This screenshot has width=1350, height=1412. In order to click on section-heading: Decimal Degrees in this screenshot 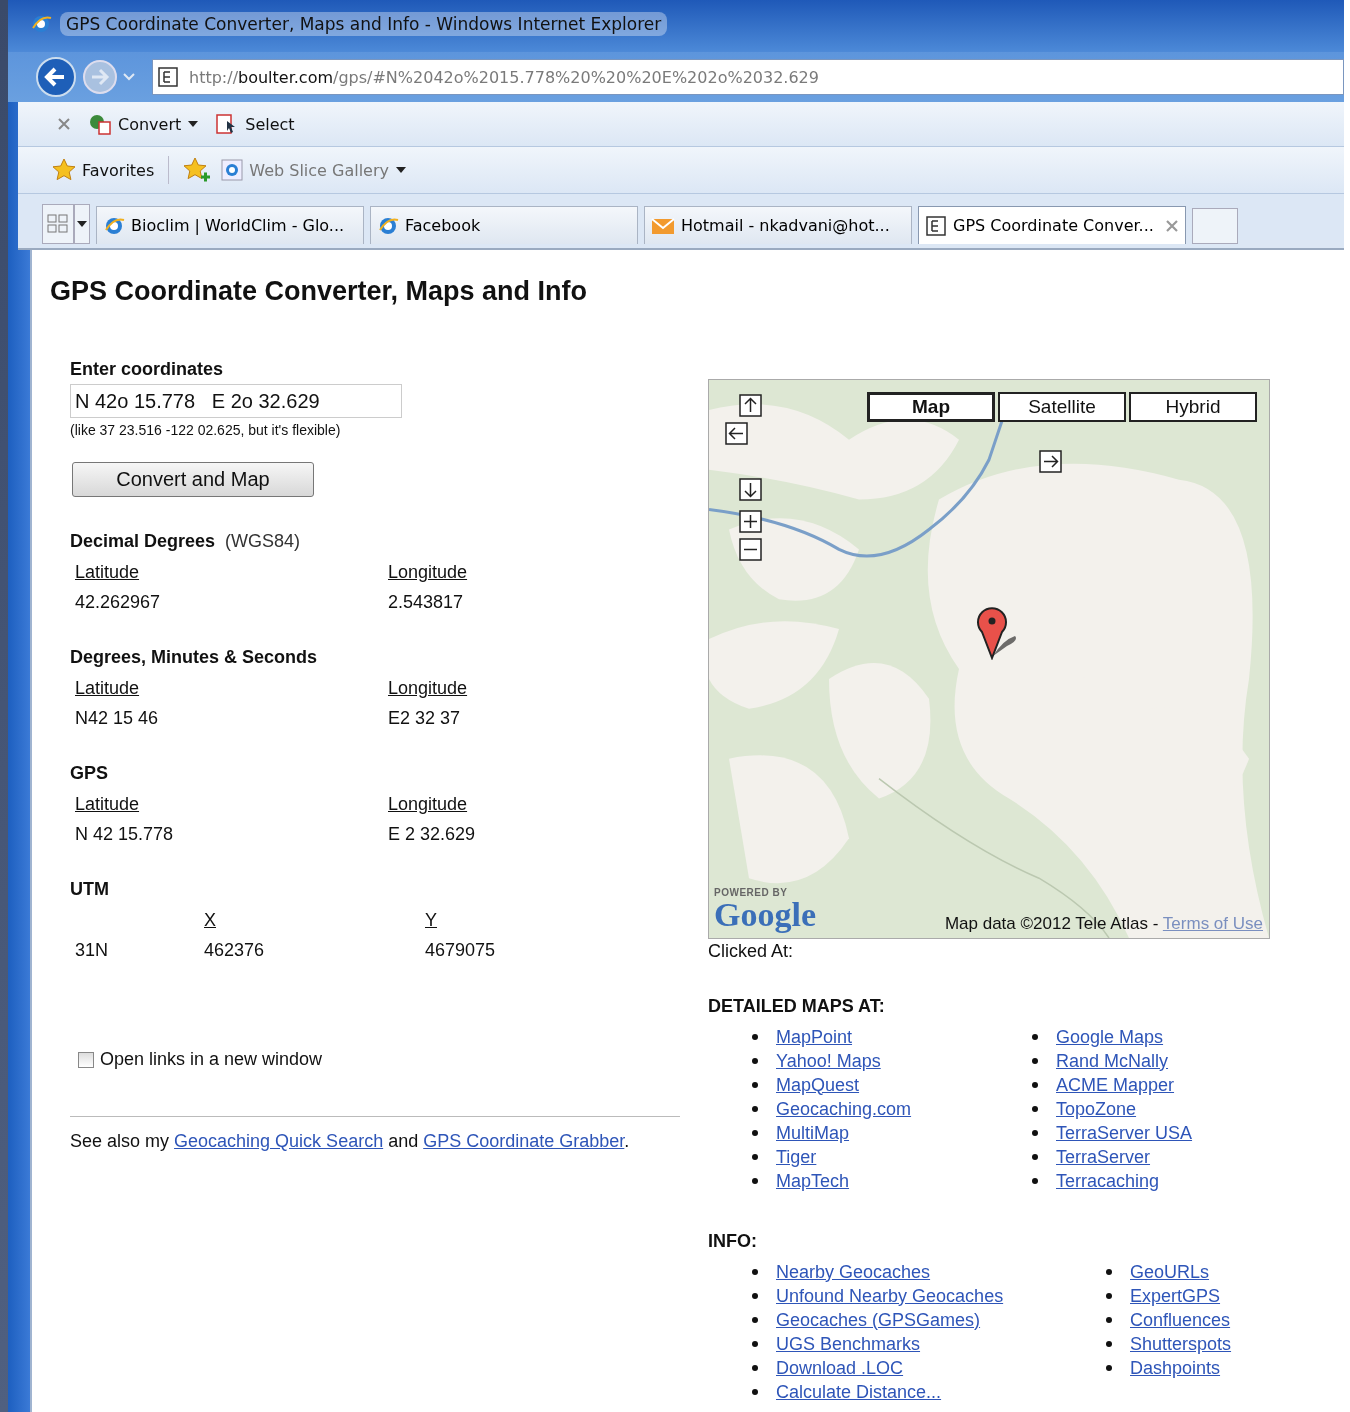, I will do `click(143, 541)`.